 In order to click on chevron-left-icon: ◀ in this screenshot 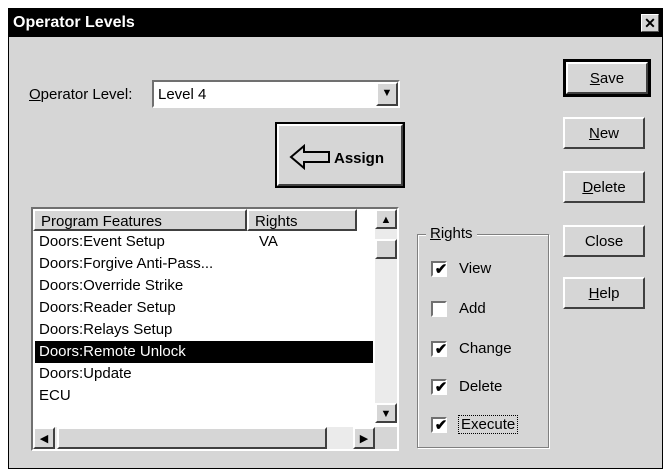, I will do `click(44, 439)`.